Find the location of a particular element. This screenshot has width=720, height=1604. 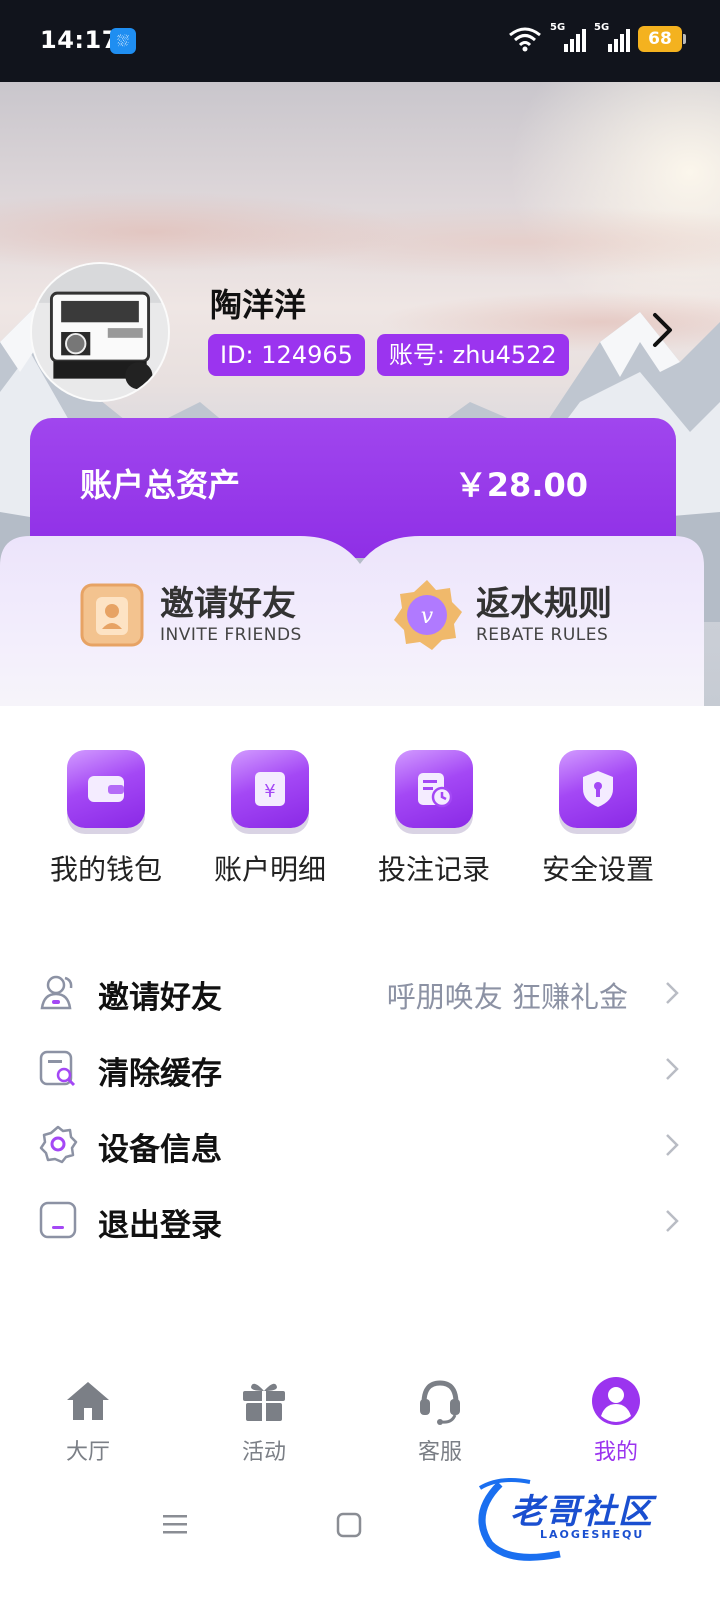

menu-item-label: 设备信息 is located at coordinates (160, 1150).